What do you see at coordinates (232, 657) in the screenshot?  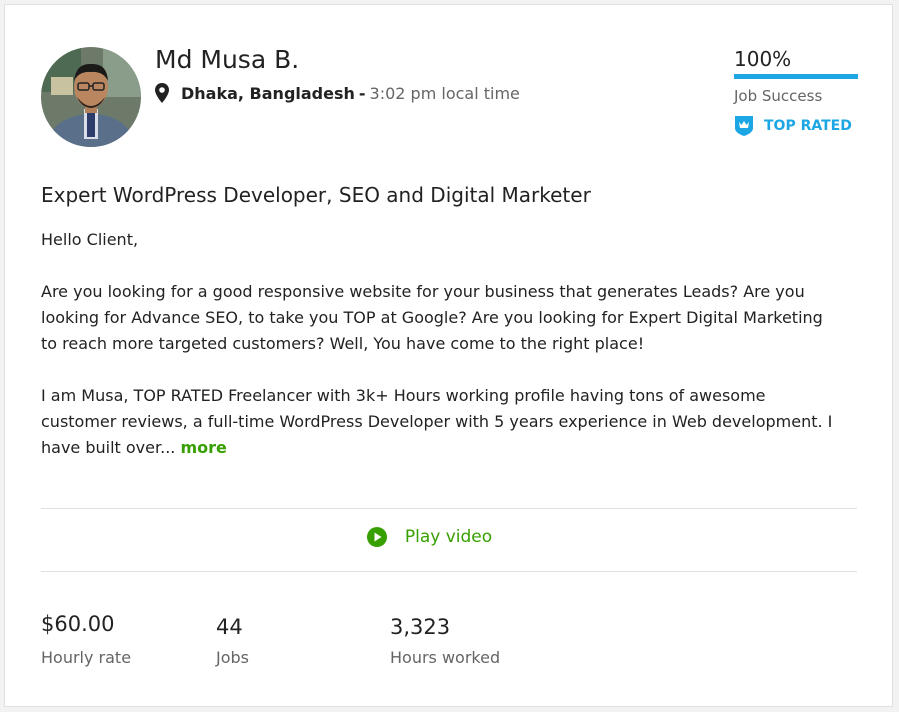 I see `stat-label: Jobs` at bounding box center [232, 657].